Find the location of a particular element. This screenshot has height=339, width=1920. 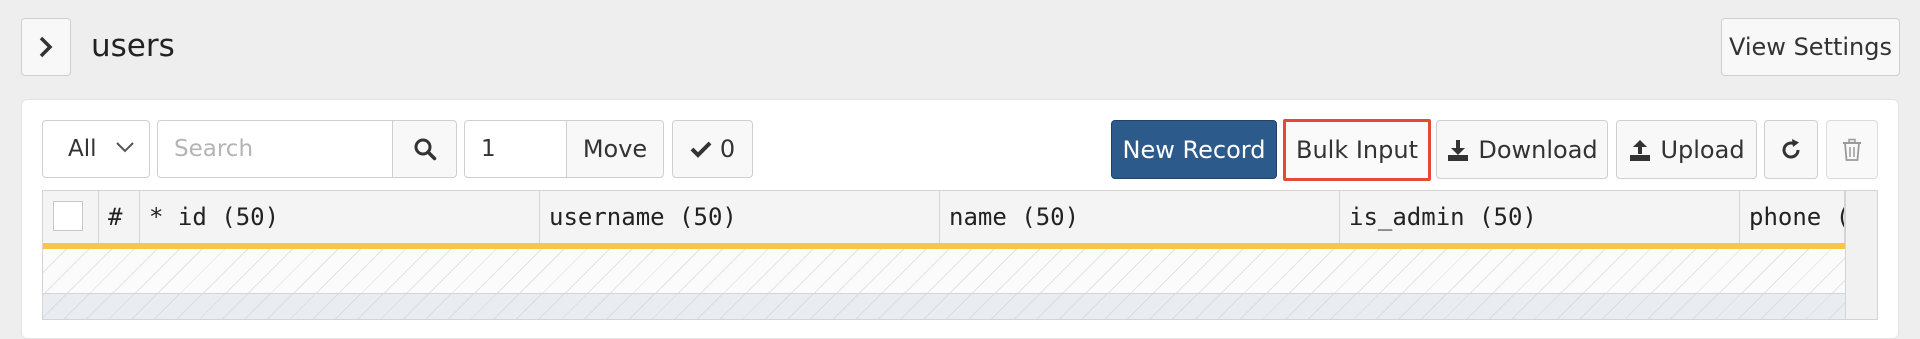

chevron-down-icon is located at coordinates (125, 147).